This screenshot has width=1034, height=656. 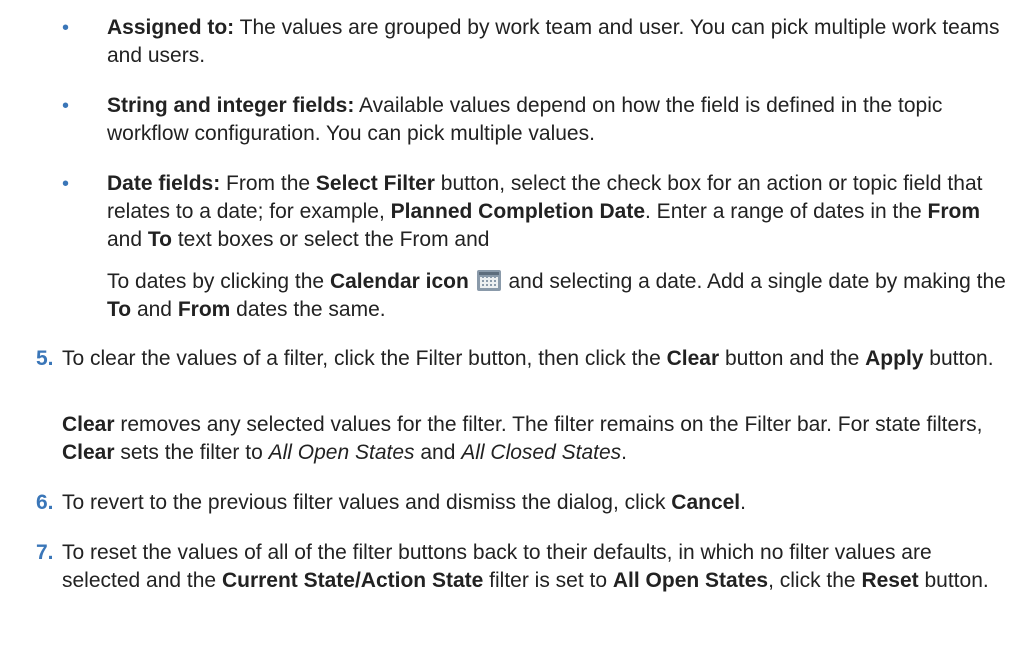 I want to click on calendar-icon, so click(x=488, y=280).